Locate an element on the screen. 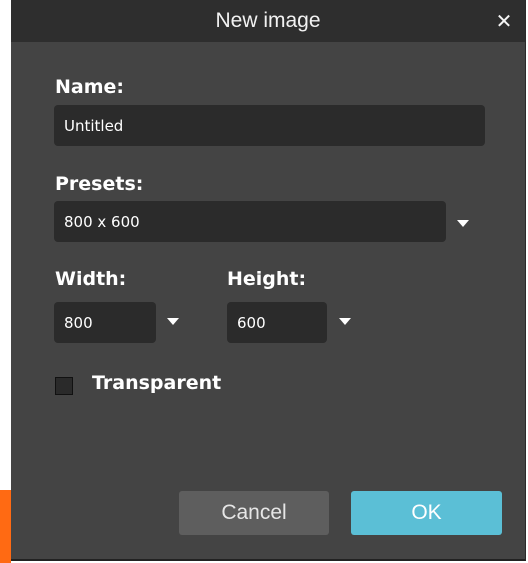 This screenshot has width=528, height=563. transparent-label: Transparent is located at coordinates (156, 383).